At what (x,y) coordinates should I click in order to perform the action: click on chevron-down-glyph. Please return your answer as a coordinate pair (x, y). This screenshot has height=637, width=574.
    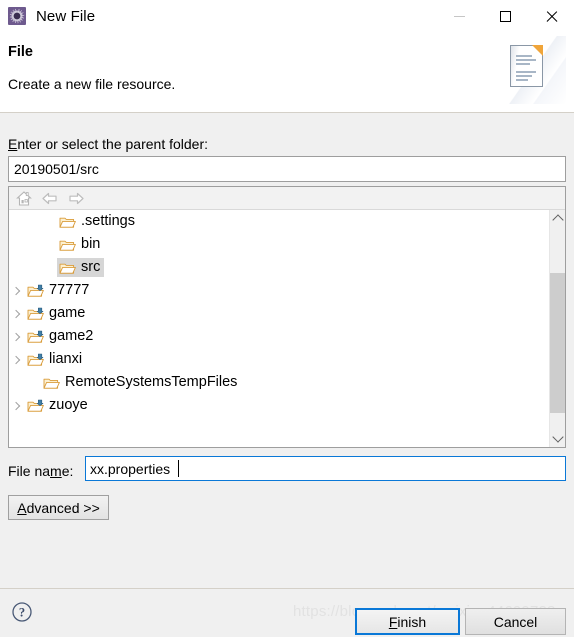
    Looking at the image, I should click on (558, 437).